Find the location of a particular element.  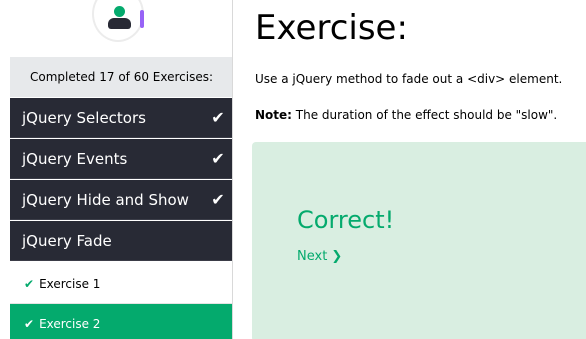

avatar is located at coordinates (118, 21).